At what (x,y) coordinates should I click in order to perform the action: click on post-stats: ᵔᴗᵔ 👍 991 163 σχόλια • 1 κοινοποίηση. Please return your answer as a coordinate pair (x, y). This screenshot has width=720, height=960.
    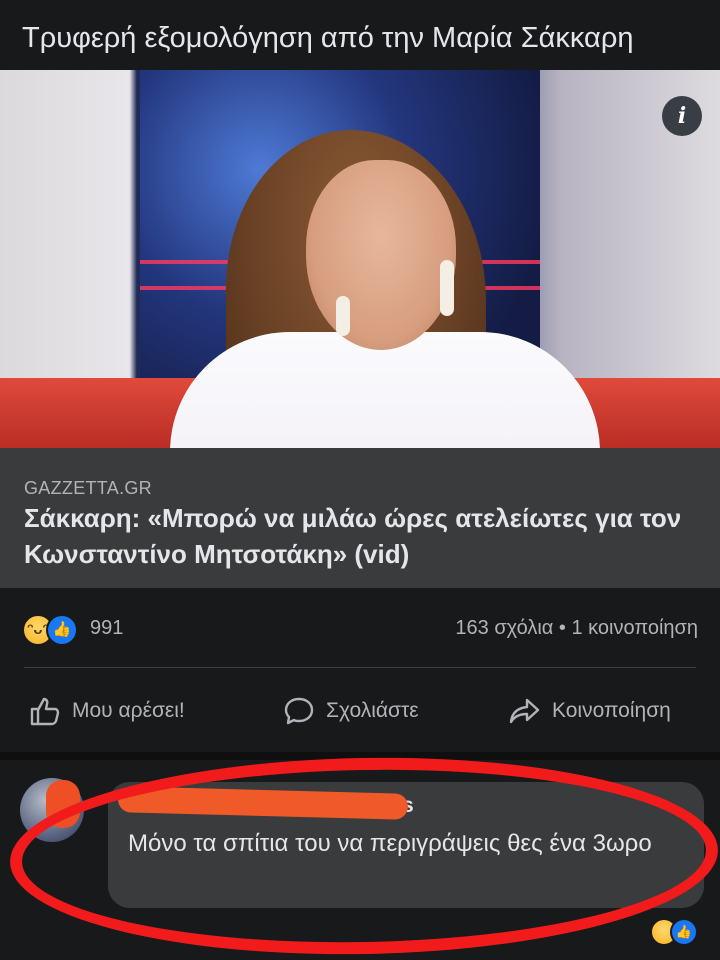
    Looking at the image, I should click on (360, 628).